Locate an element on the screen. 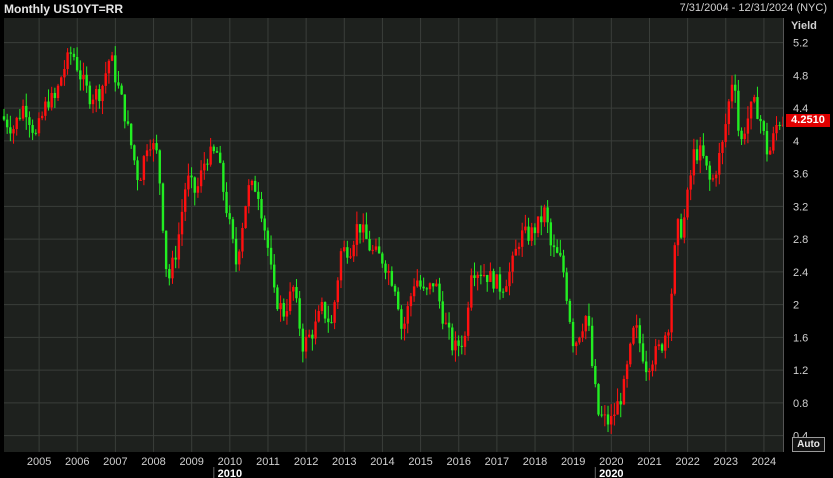 The width and height of the screenshot is (833, 478). x-tick-label: 2008 is located at coordinates (153, 462).